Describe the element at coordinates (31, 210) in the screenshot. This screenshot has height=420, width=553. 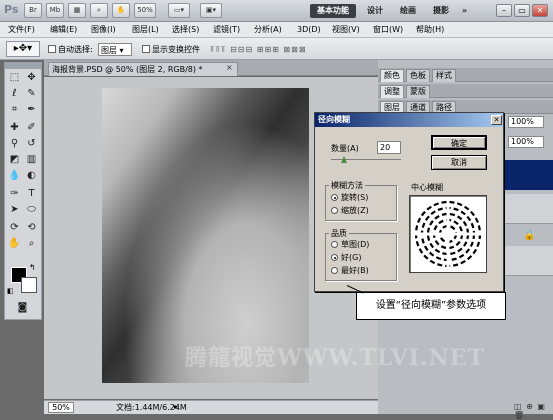
I see `shape-tool-icon: ⬭` at that location.